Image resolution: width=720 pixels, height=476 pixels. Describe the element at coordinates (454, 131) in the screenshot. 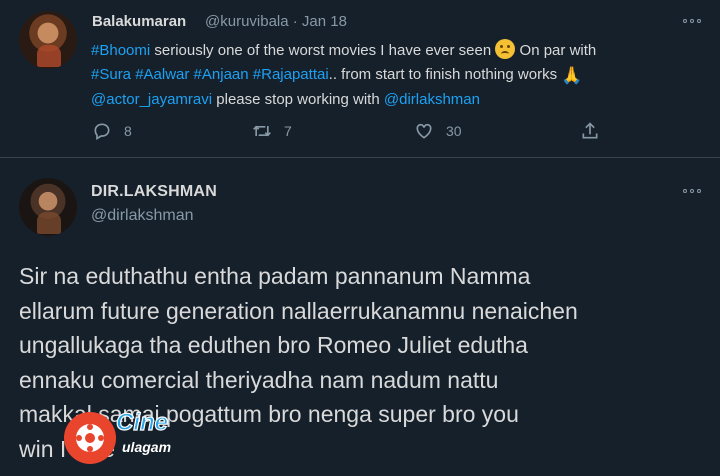

I see `like-count: 30` at that location.